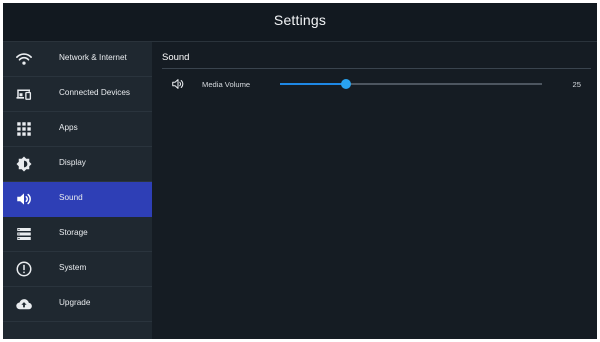 This screenshot has width=600, height=342. I want to click on speaker-icon, so click(24, 199).